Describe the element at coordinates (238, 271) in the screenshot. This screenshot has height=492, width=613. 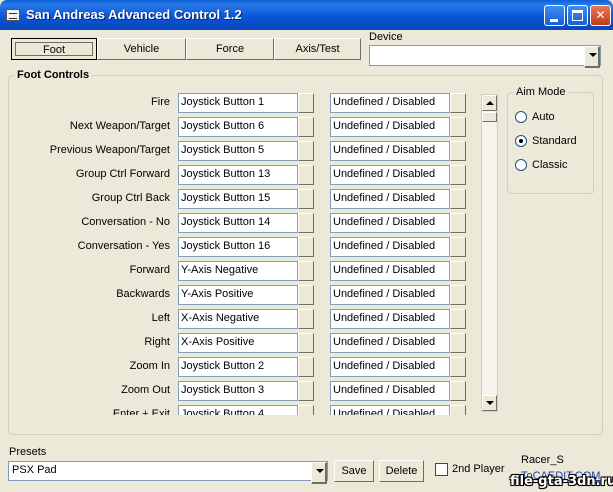
I see `control-binding-field: Y-Axis Negative` at that location.